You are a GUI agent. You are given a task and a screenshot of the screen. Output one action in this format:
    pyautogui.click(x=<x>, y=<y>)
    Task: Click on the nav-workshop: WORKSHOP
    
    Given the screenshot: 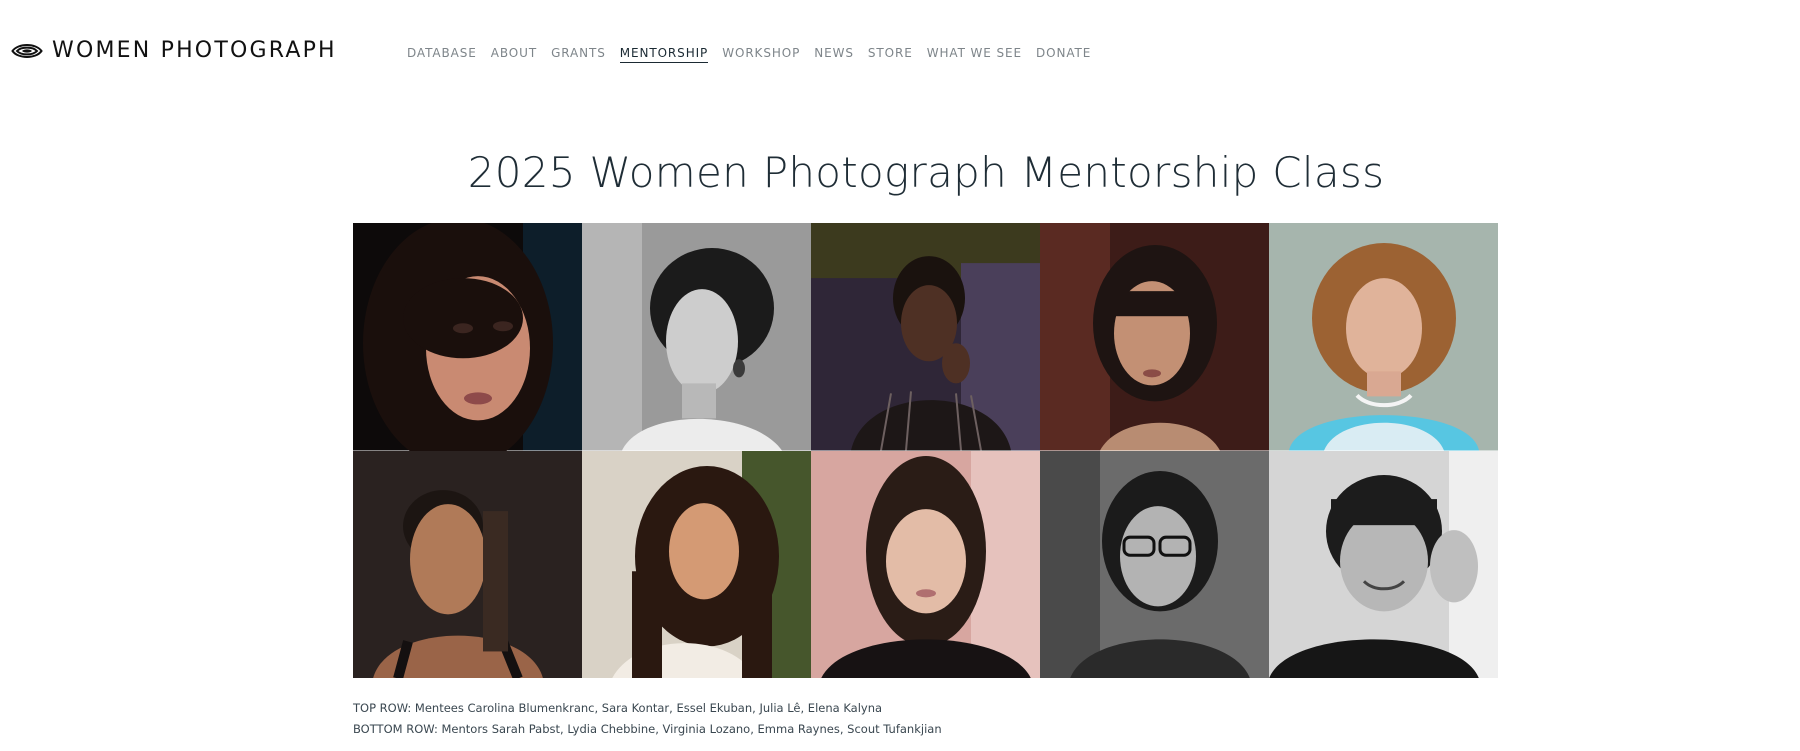 What is the action you would take?
    pyautogui.click(x=761, y=54)
    